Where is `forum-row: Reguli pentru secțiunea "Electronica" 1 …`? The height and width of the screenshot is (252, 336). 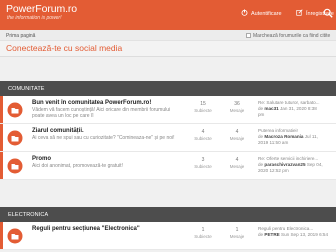
forum-row: Reguli pentru secțiunea "Electronica" 1 … is located at coordinates (168, 236).